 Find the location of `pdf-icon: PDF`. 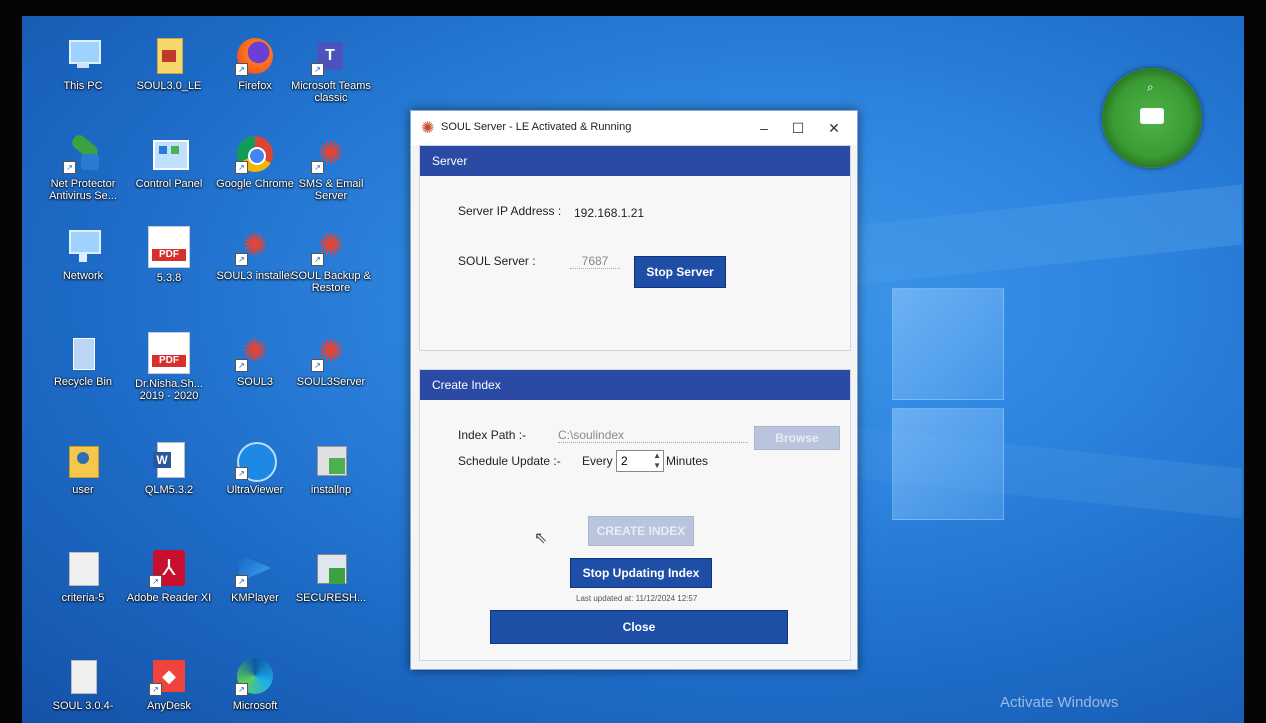

pdf-icon: PDF is located at coordinates (169, 247).